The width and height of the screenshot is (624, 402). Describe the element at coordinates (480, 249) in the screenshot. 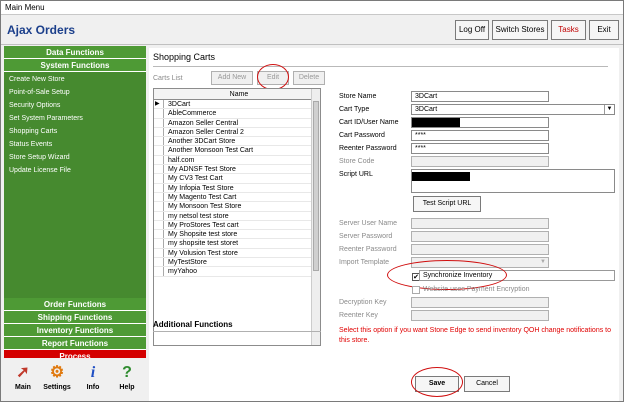

I see `reenter-password2-field` at that location.